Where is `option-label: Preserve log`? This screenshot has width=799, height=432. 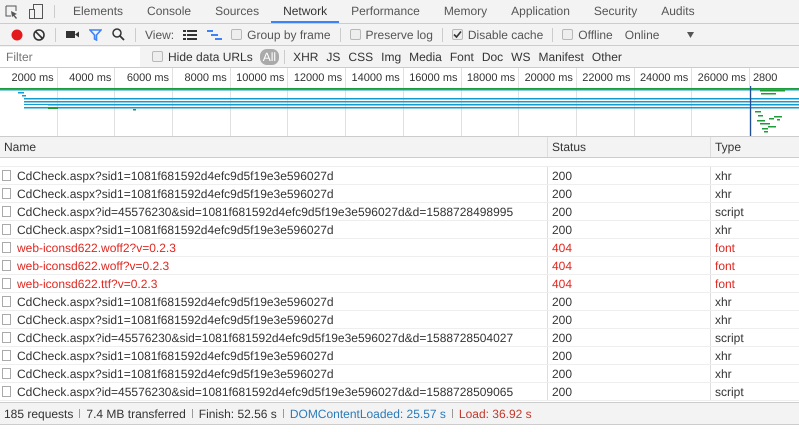
option-label: Preserve log is located at coordinates (399, 35).